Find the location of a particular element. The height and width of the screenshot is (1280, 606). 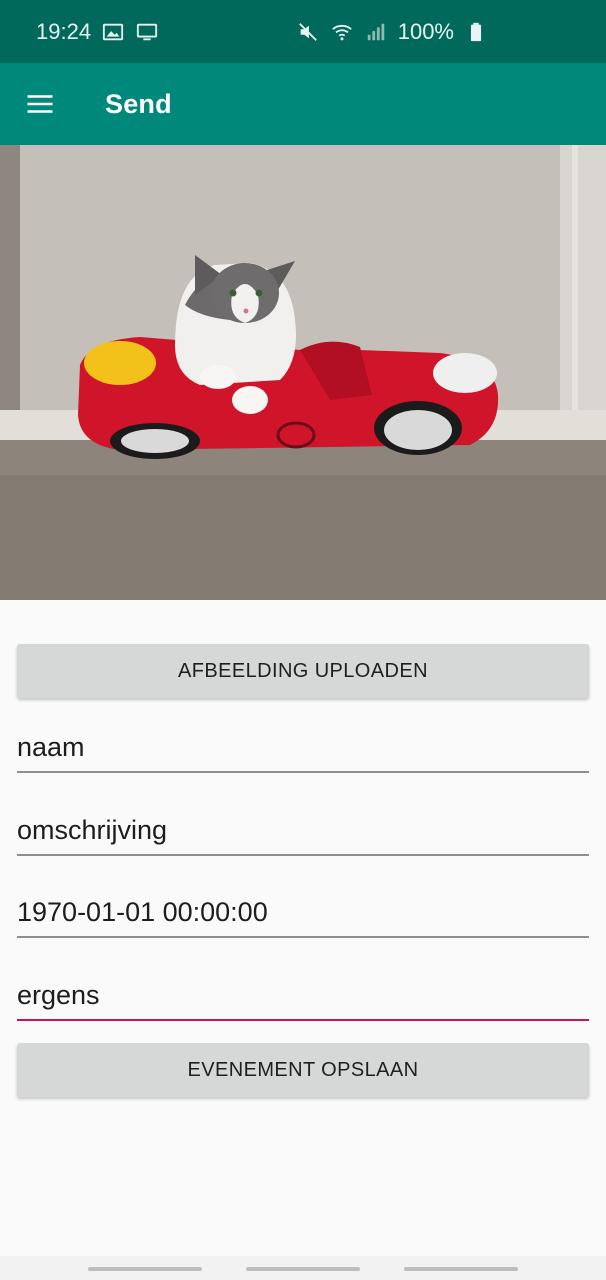

nav-recents-handle is located at coordinates (145, 1269).